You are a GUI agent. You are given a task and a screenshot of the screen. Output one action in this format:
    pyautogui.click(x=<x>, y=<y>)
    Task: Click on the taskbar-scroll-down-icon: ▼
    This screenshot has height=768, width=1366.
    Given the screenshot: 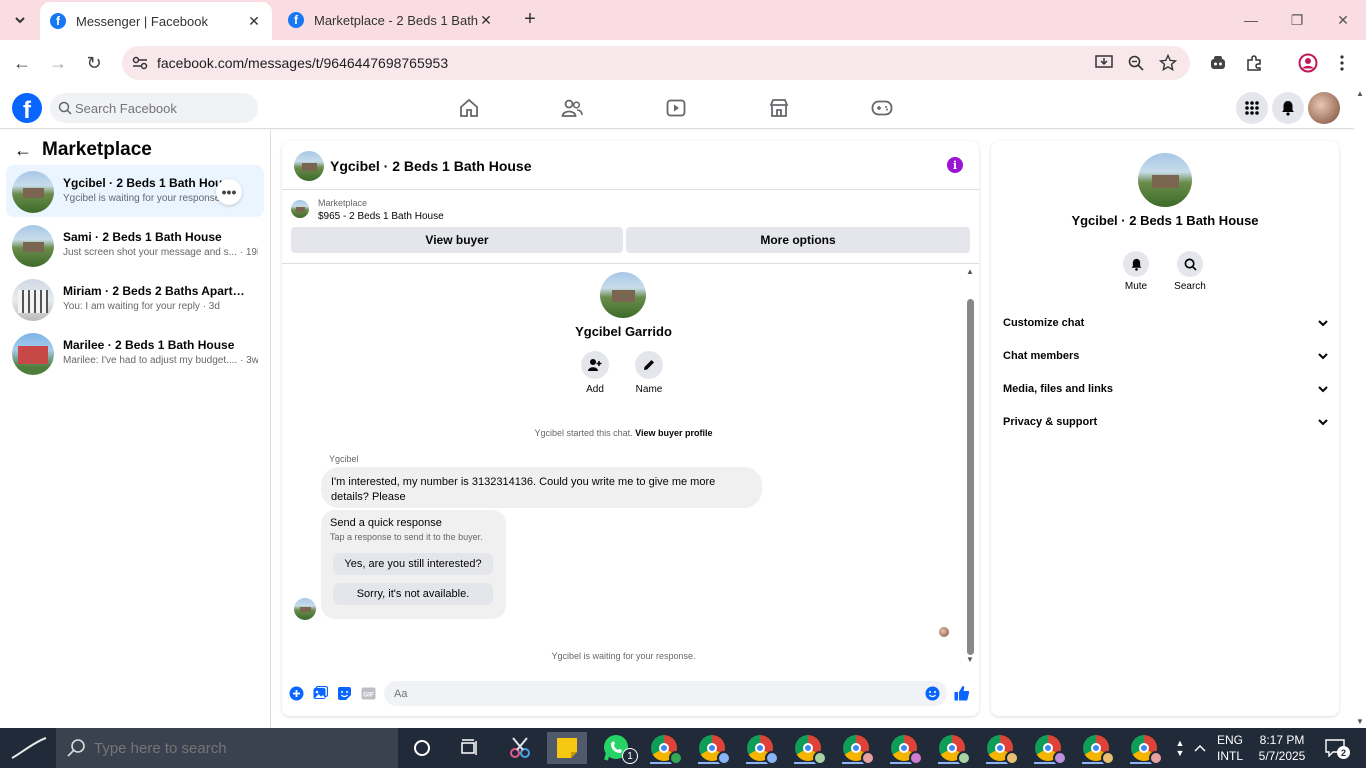 What is the action you would take?
    pyautogui.click(x=1180, y=753)
    